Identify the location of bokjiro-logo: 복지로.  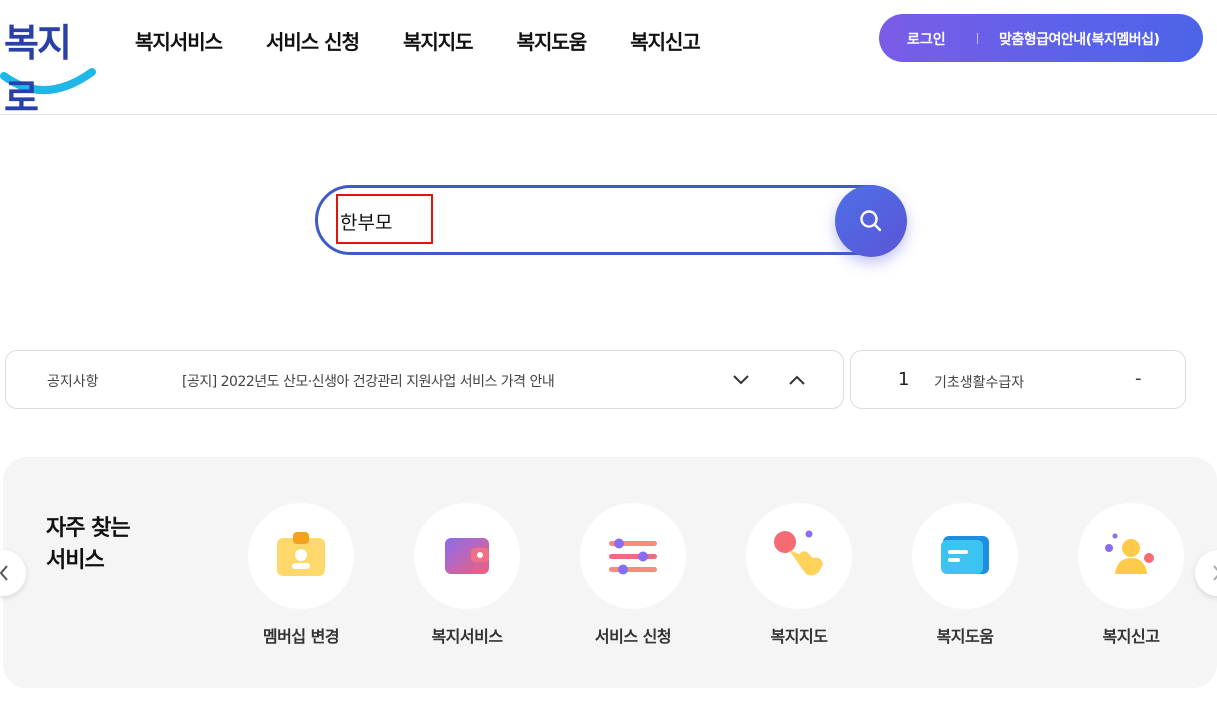
(48, 63).